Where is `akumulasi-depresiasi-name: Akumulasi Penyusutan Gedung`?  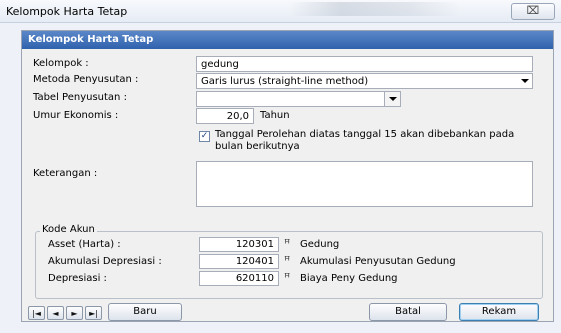
akumulasi-depresiasi-name: Akumulasi Penyusutan Gedung is located at coordinates (378, 261).